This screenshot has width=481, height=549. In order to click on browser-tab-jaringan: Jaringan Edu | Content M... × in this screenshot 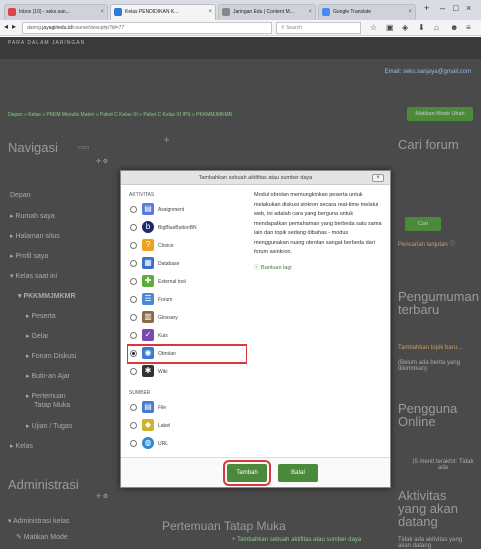, I will do `click(267, 12)`.